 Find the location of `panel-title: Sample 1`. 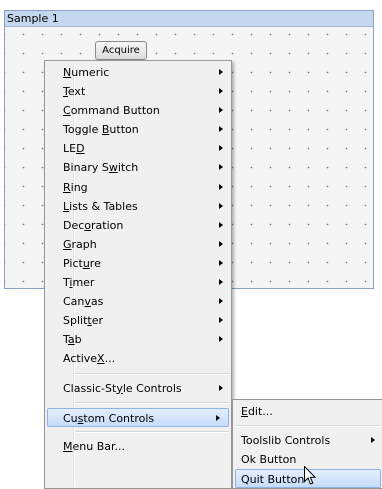

panel-title: Sample 1 is located at coordinates (189, 19).